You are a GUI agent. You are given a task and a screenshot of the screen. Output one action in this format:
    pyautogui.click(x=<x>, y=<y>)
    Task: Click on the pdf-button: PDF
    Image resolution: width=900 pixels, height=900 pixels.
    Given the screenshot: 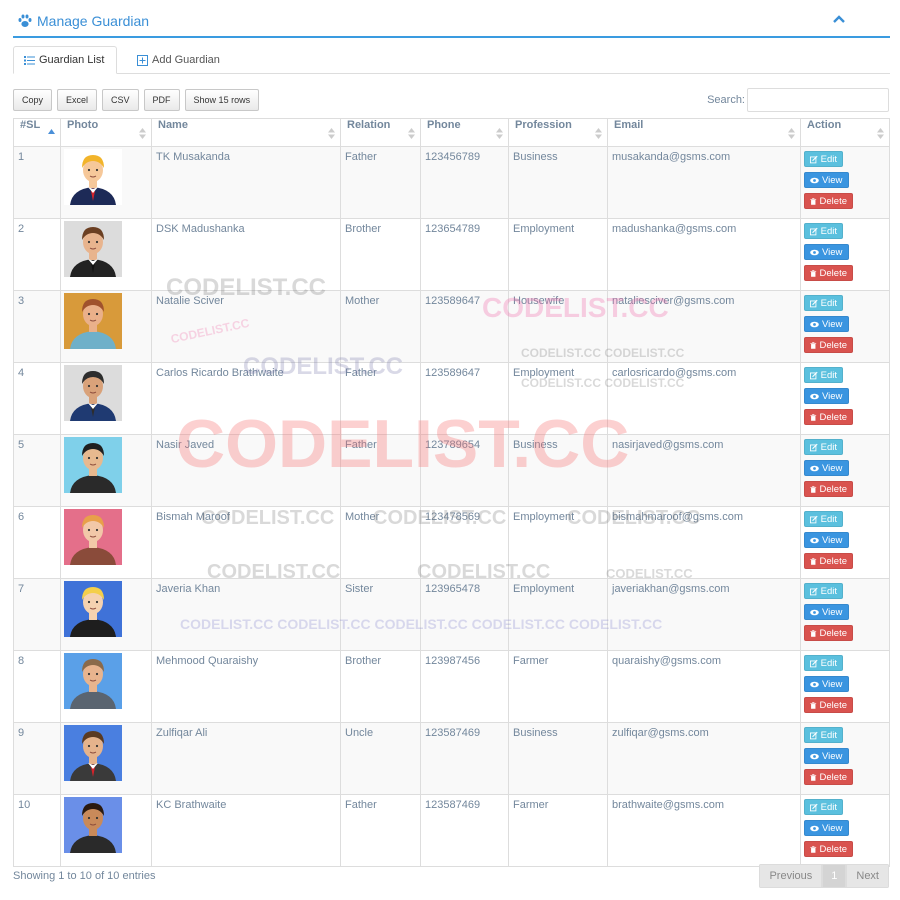 What is the action you would take?
    pyautogui.click(x=161, y=100)
    